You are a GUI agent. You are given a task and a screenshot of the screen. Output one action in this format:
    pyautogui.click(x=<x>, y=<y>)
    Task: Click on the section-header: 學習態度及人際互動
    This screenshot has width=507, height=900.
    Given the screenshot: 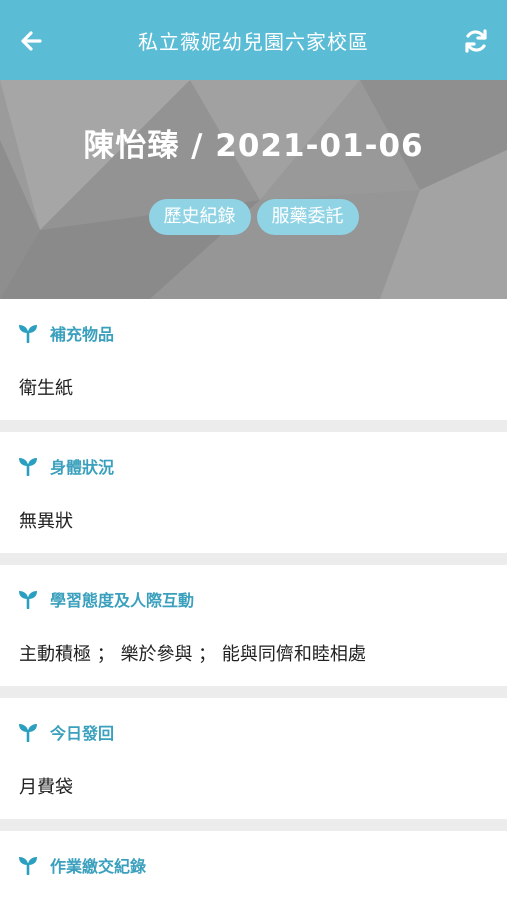 What is the action you would take?
    pyautogui.click(x=106, y=599)
    